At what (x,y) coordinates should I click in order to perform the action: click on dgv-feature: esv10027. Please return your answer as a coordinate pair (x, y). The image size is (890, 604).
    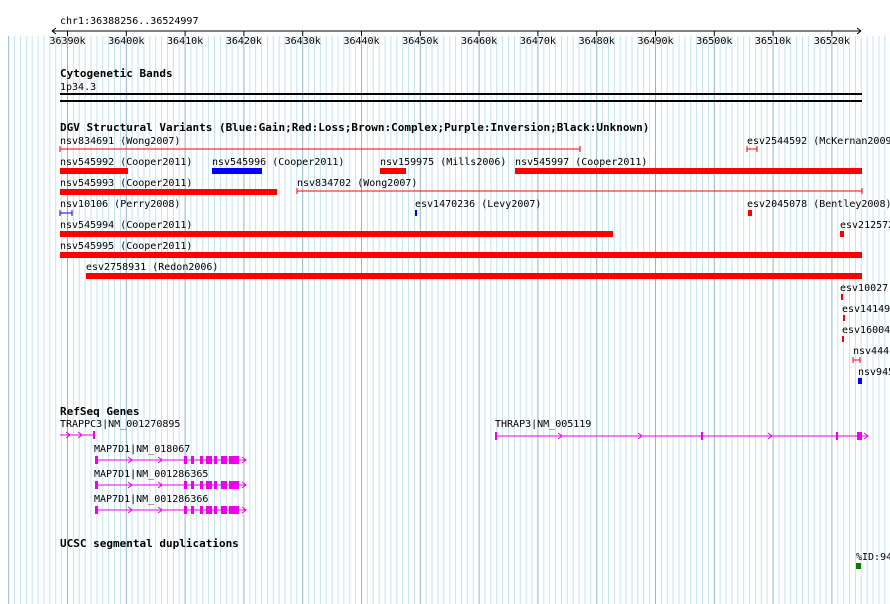
    Looking at the image, I should click on (864, 291).